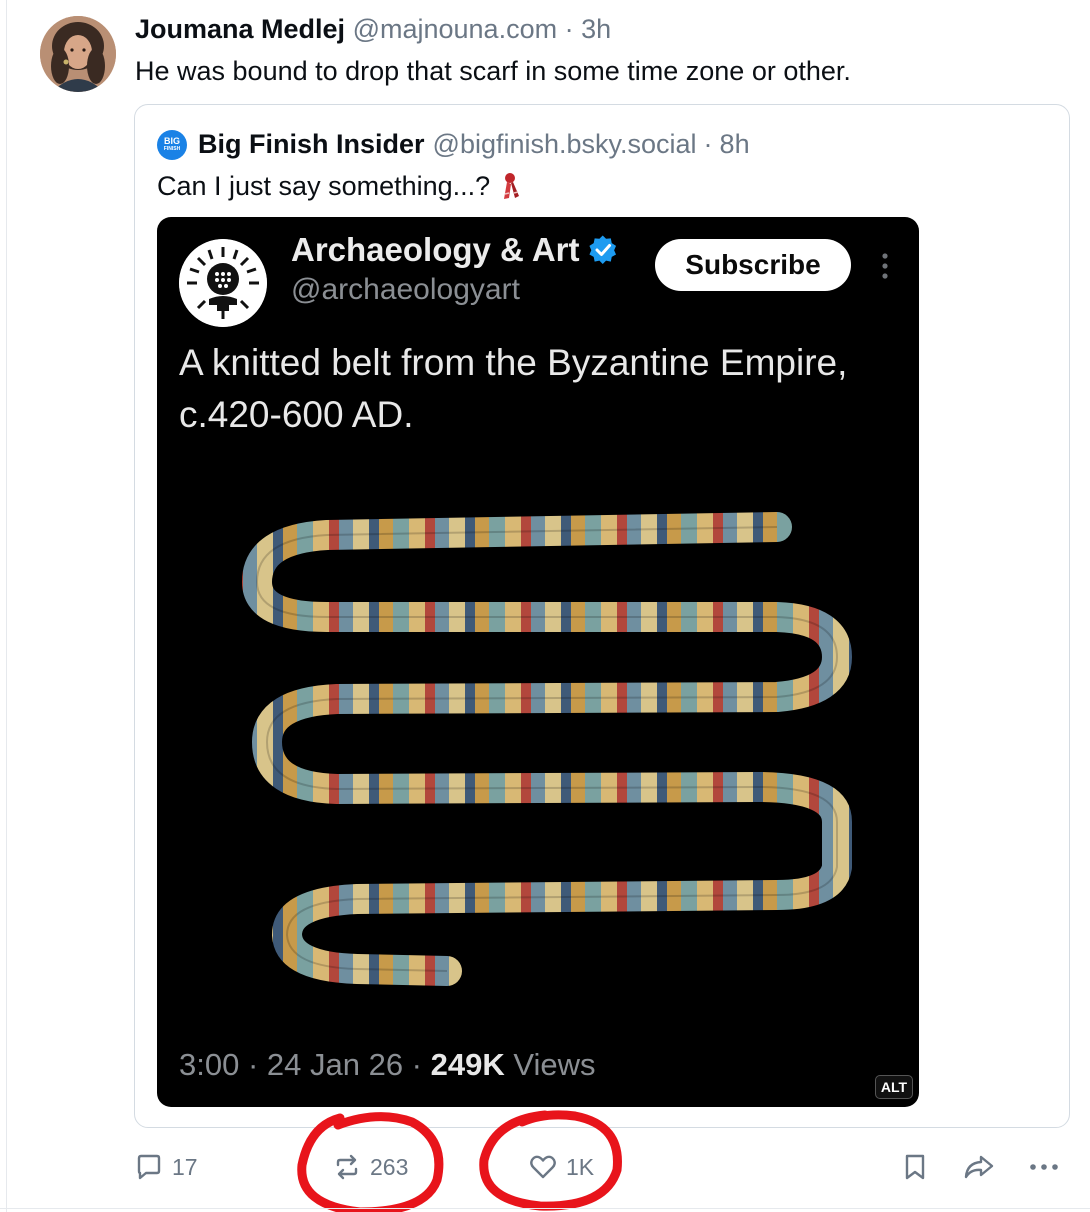  I want to click on bookmark-button, so click(915, 1167).